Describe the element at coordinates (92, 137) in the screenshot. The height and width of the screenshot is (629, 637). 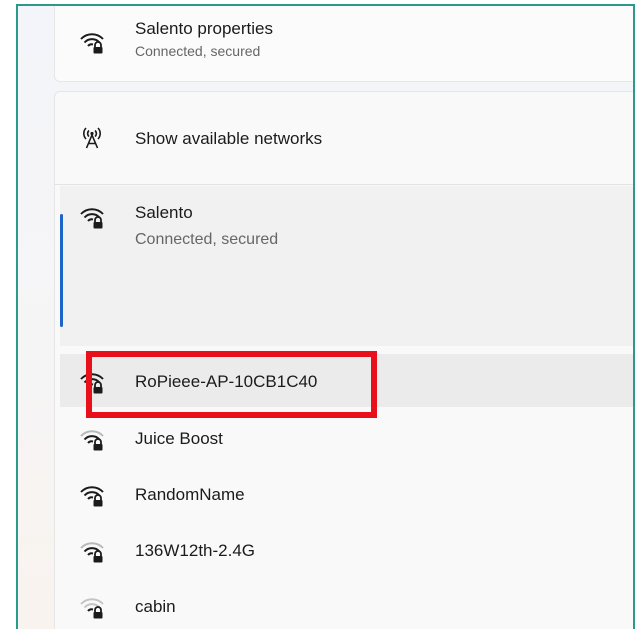
I see `antenna-icon` at that location.